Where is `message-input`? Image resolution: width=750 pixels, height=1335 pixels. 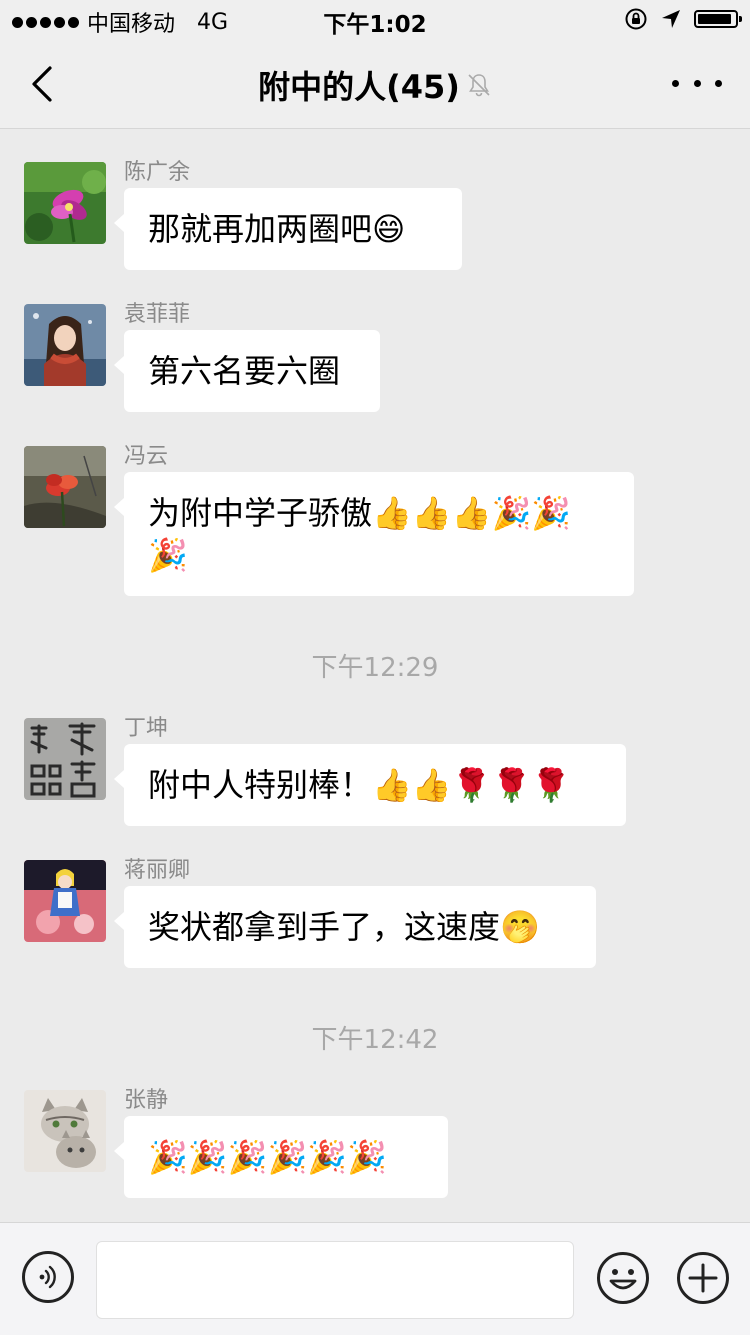
message-input is located at coordinates (335, 1280).